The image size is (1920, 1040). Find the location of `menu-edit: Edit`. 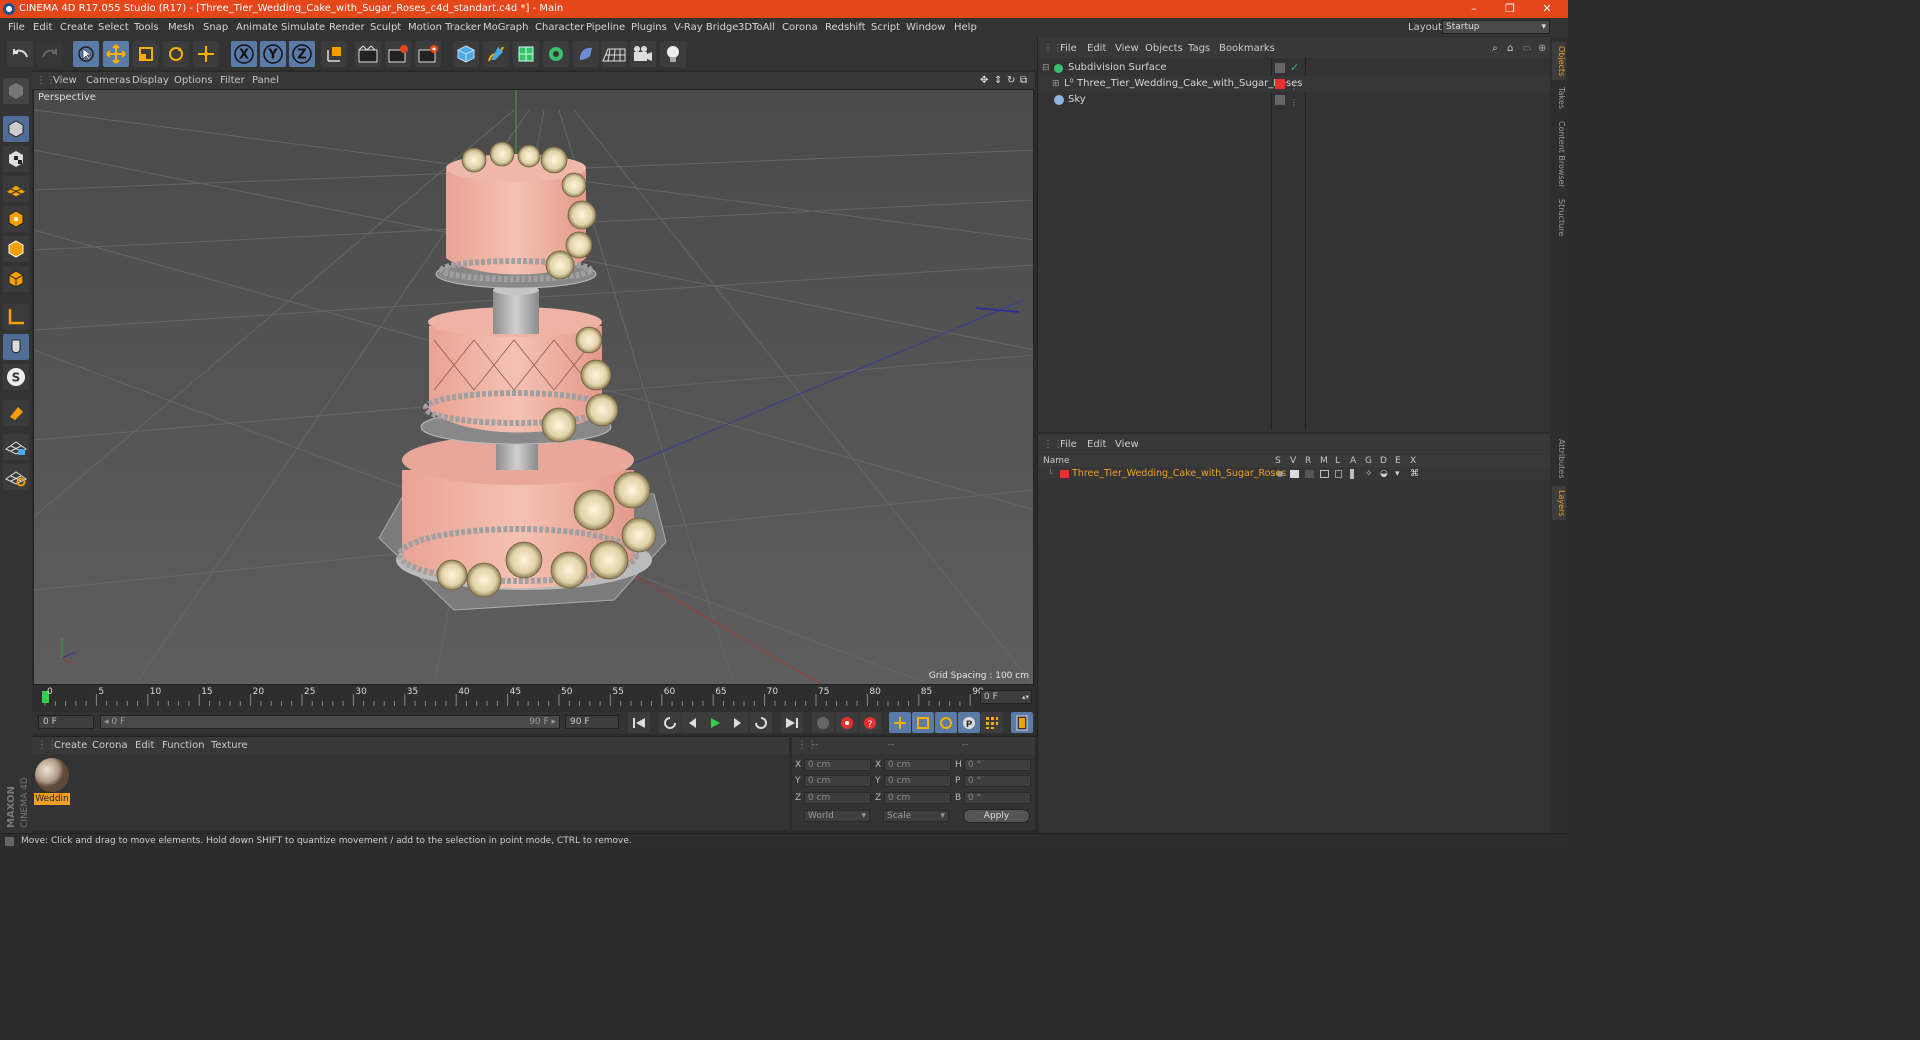

menu-edit: Edit is located at coordinates (42, 28).